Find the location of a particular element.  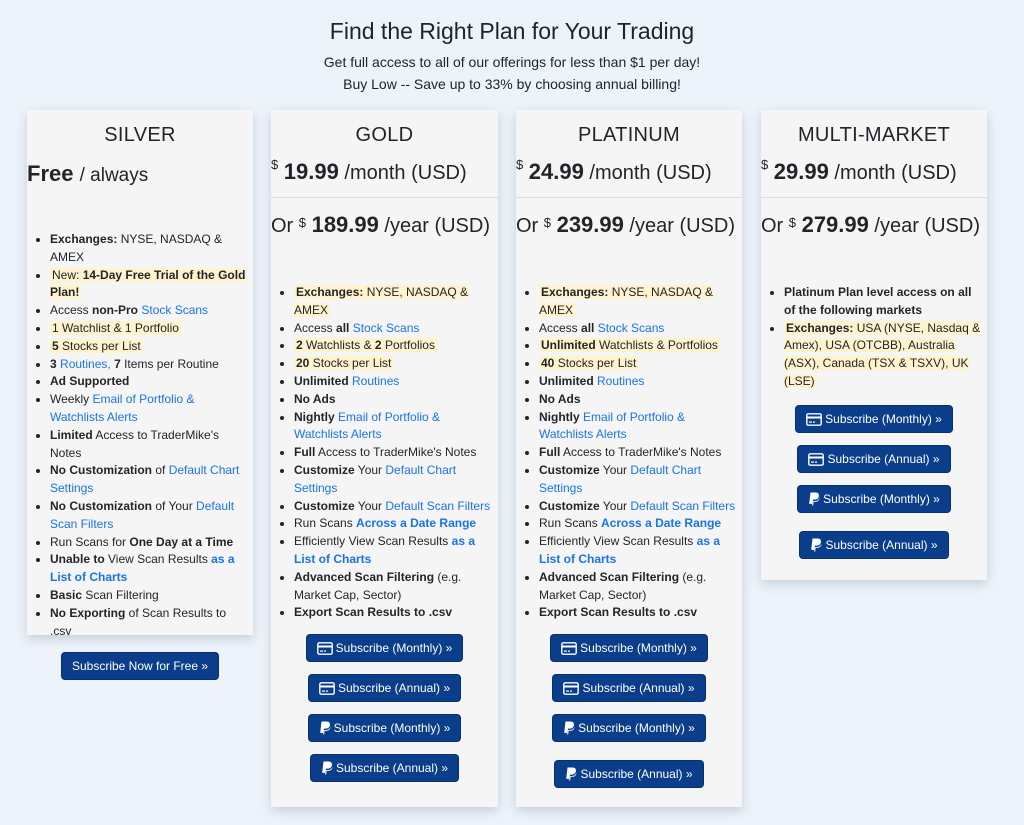

feature-item: Unlimited Watchlists & Portfolios is located at coordinates (640, 346).